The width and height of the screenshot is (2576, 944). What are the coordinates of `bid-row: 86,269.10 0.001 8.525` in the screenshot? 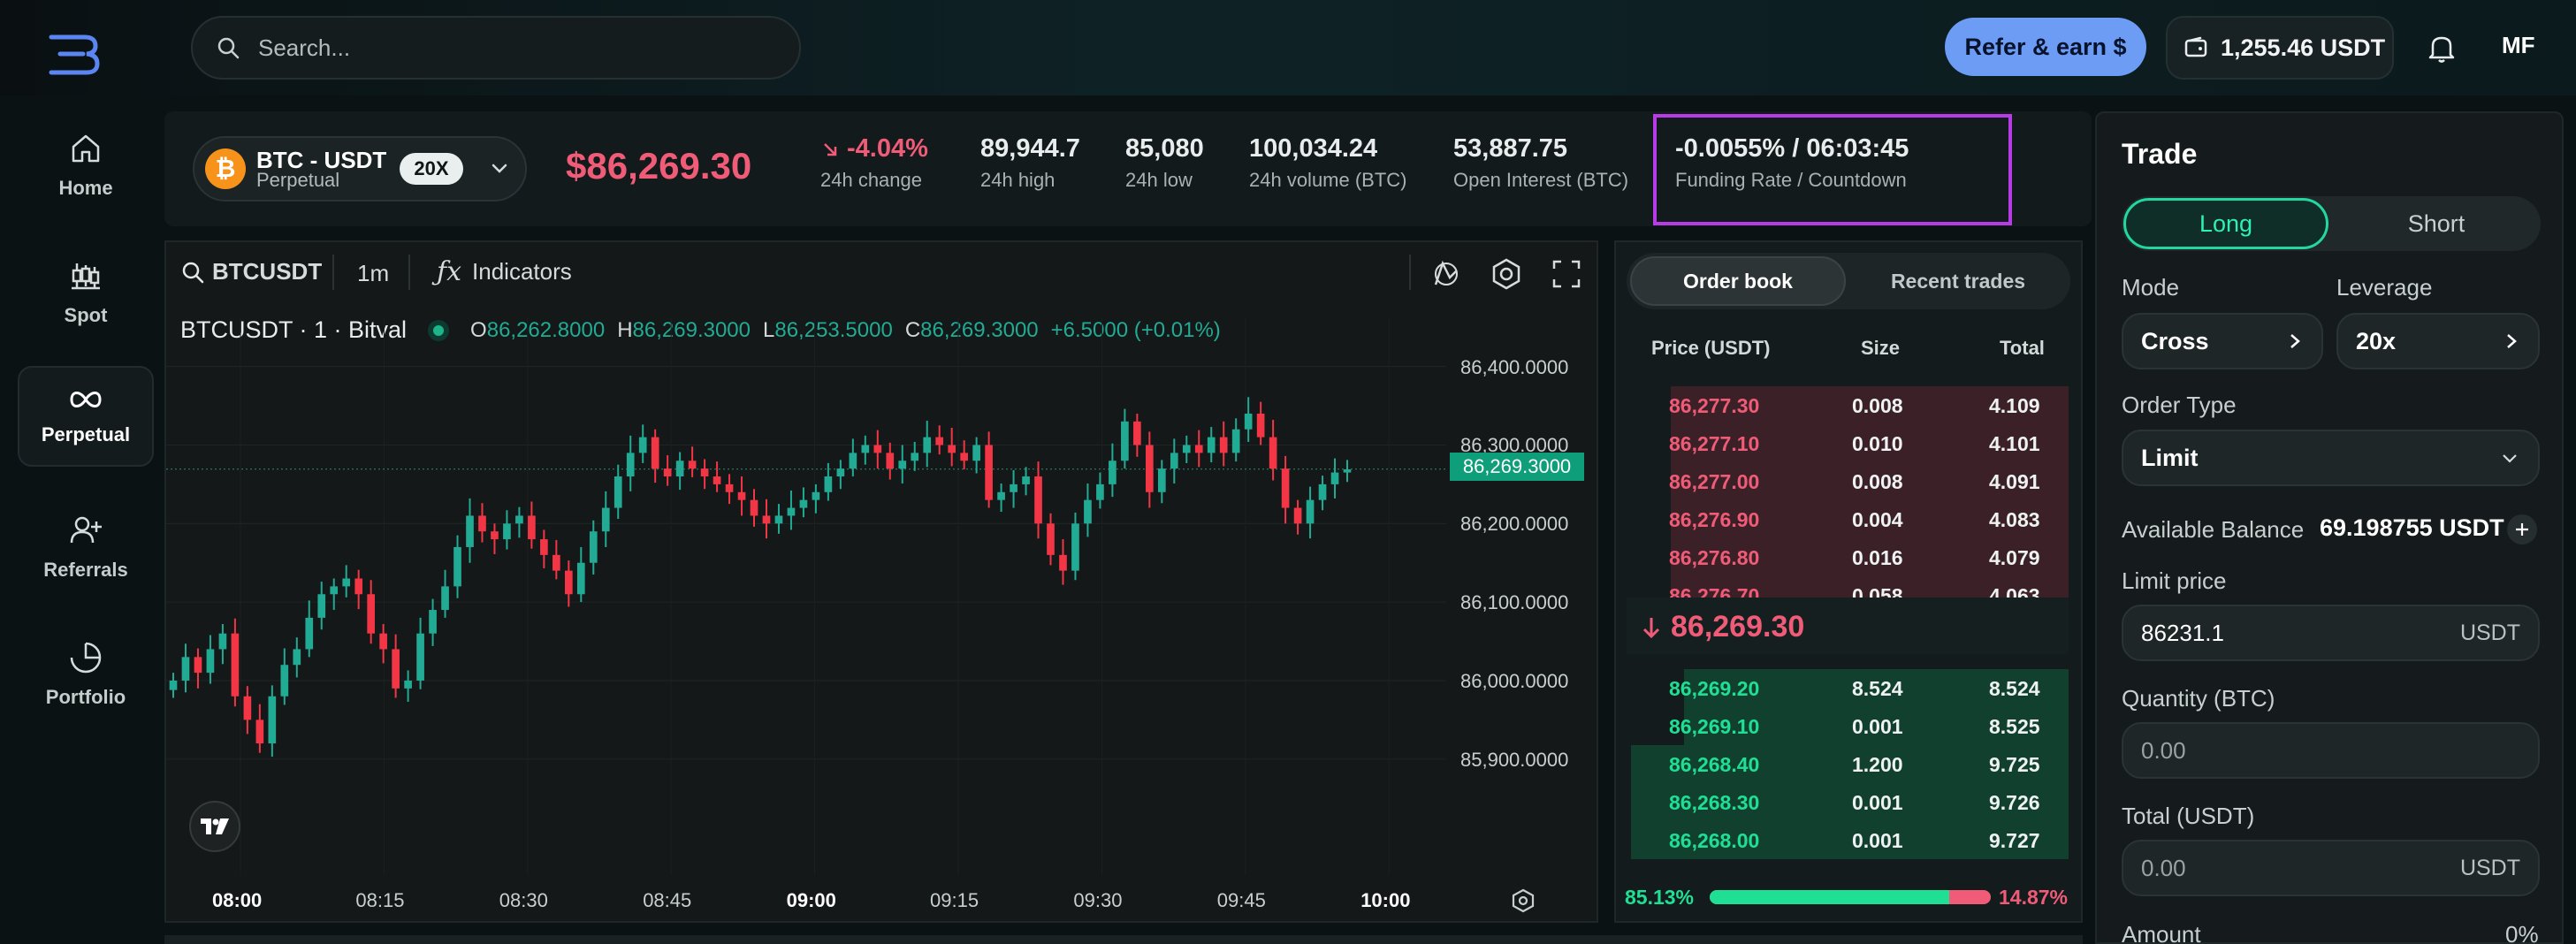 It's located at (1848, 726).